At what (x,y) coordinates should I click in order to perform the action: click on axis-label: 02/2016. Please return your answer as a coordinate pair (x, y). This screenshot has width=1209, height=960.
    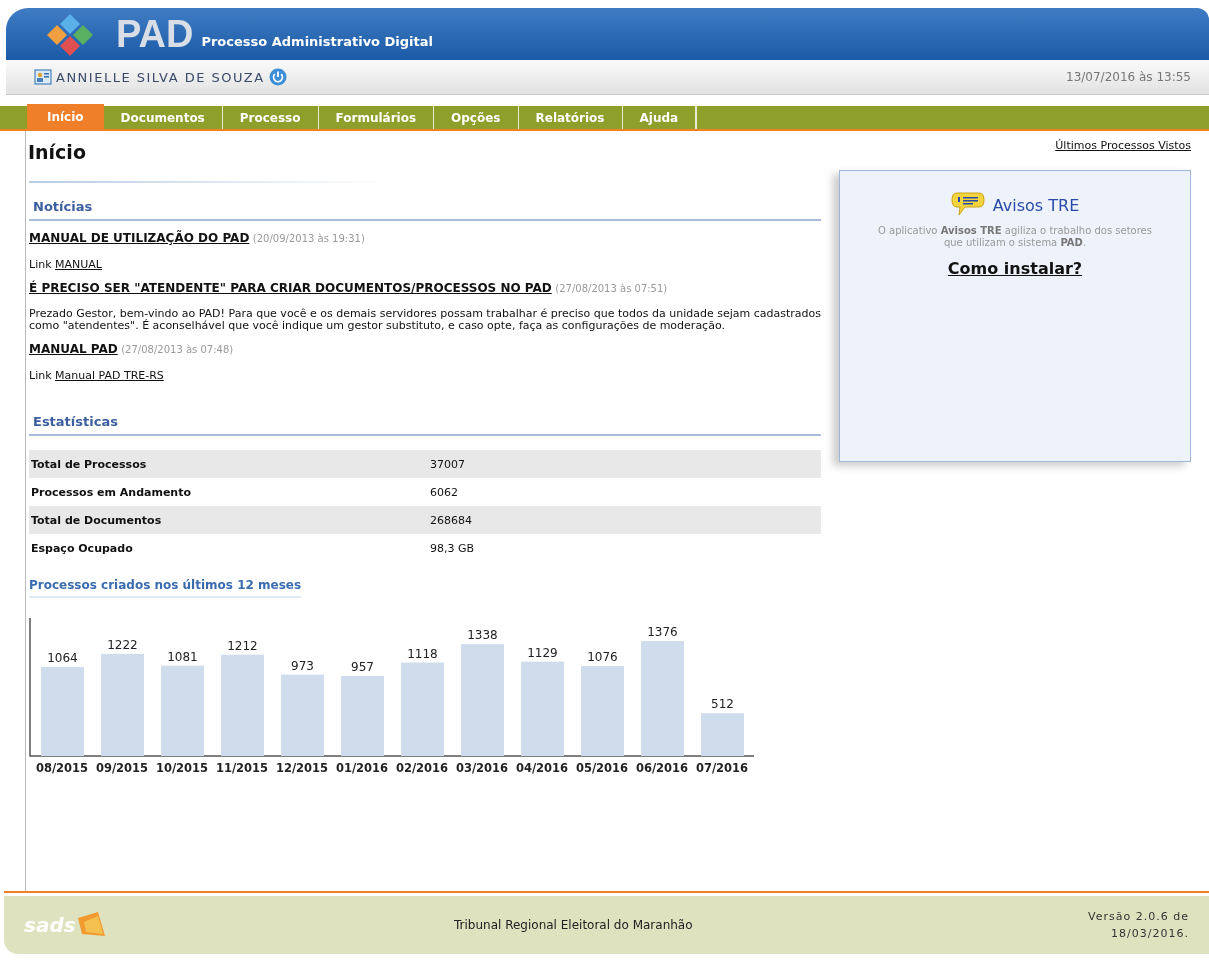
    Looking at the image, I should click on (422, 768).